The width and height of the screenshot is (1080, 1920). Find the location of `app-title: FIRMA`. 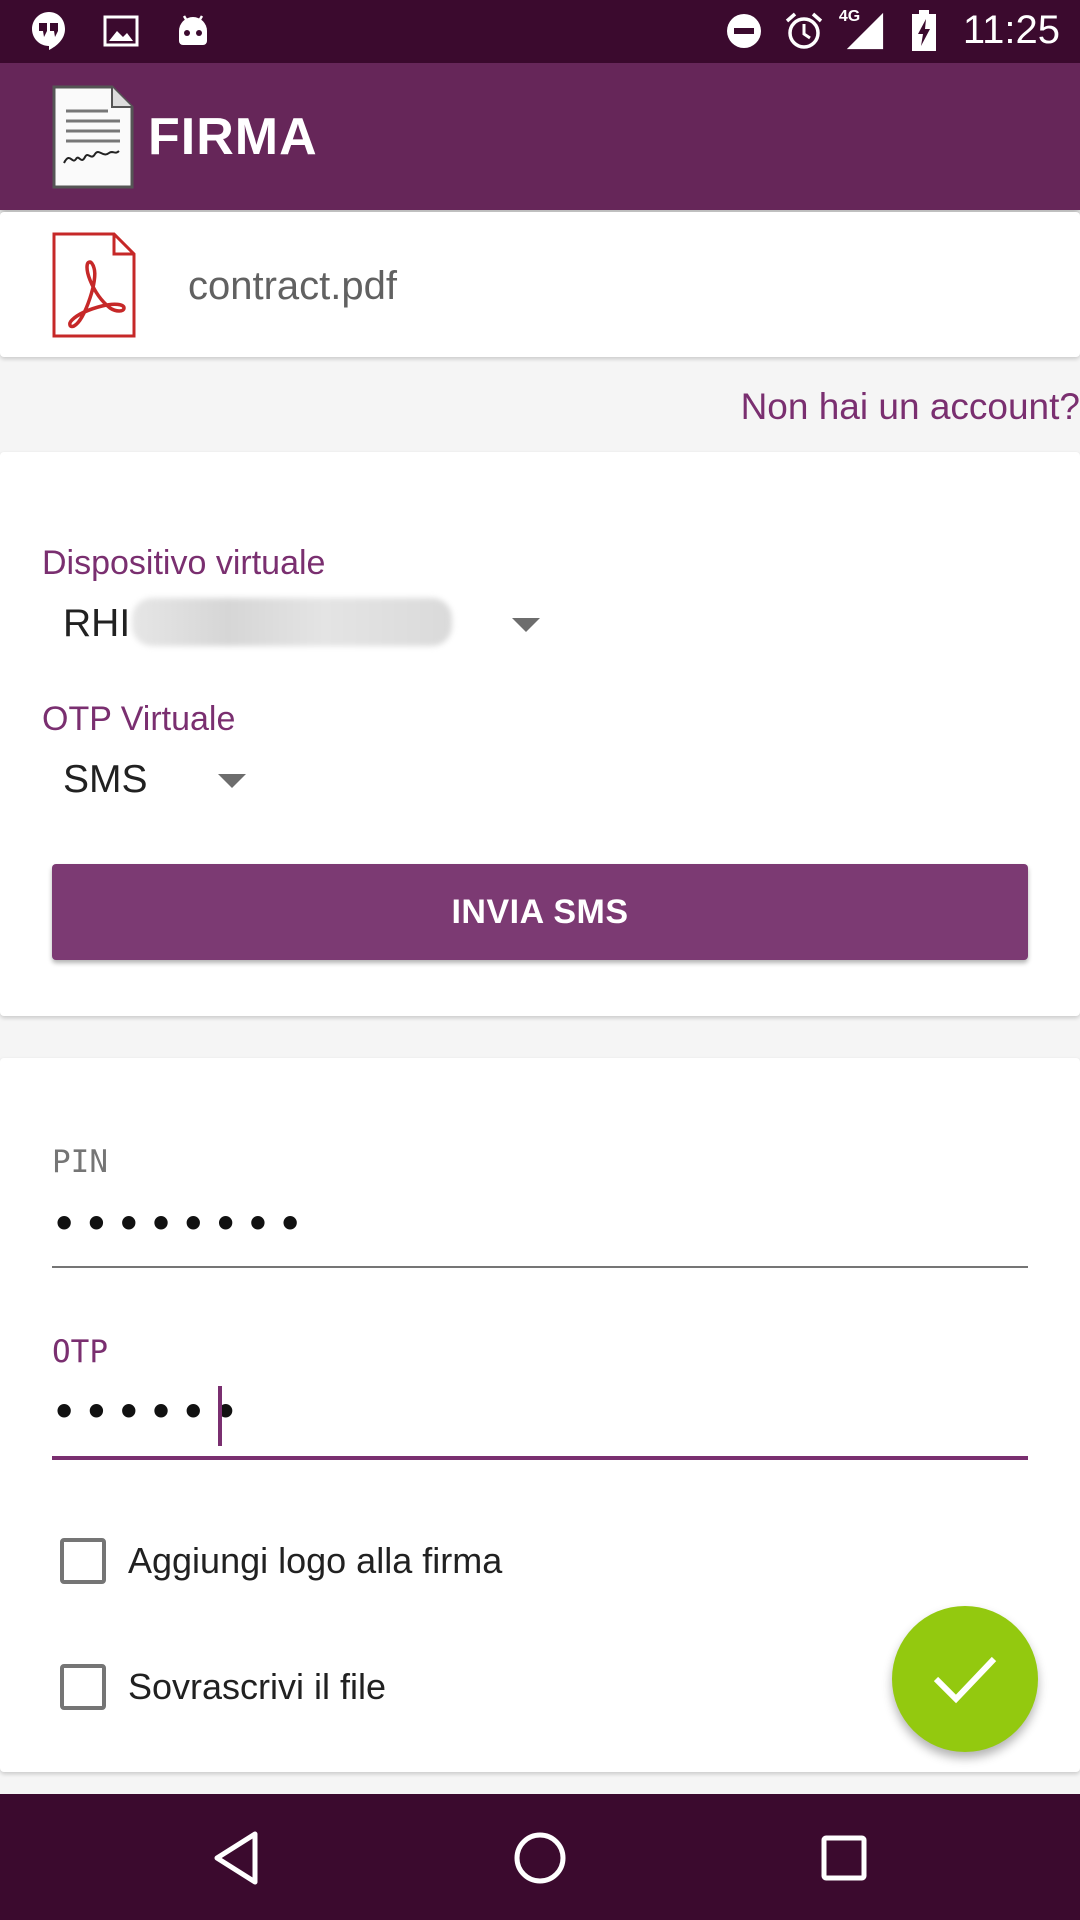

app-title: FIRMA is located at coordinates (233, 137).